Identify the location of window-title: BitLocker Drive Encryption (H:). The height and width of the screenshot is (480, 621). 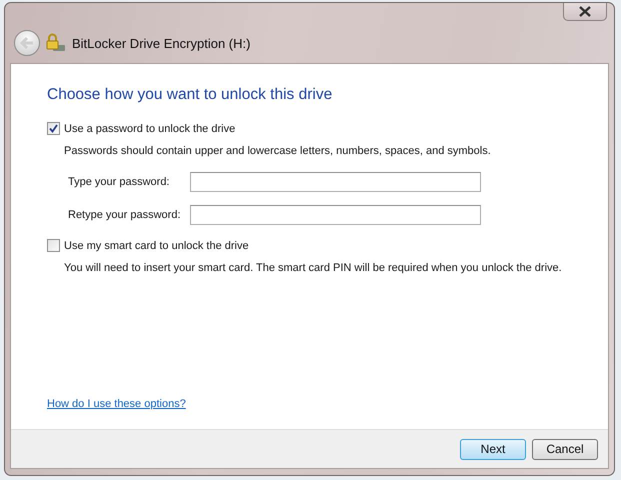
(161, 43).